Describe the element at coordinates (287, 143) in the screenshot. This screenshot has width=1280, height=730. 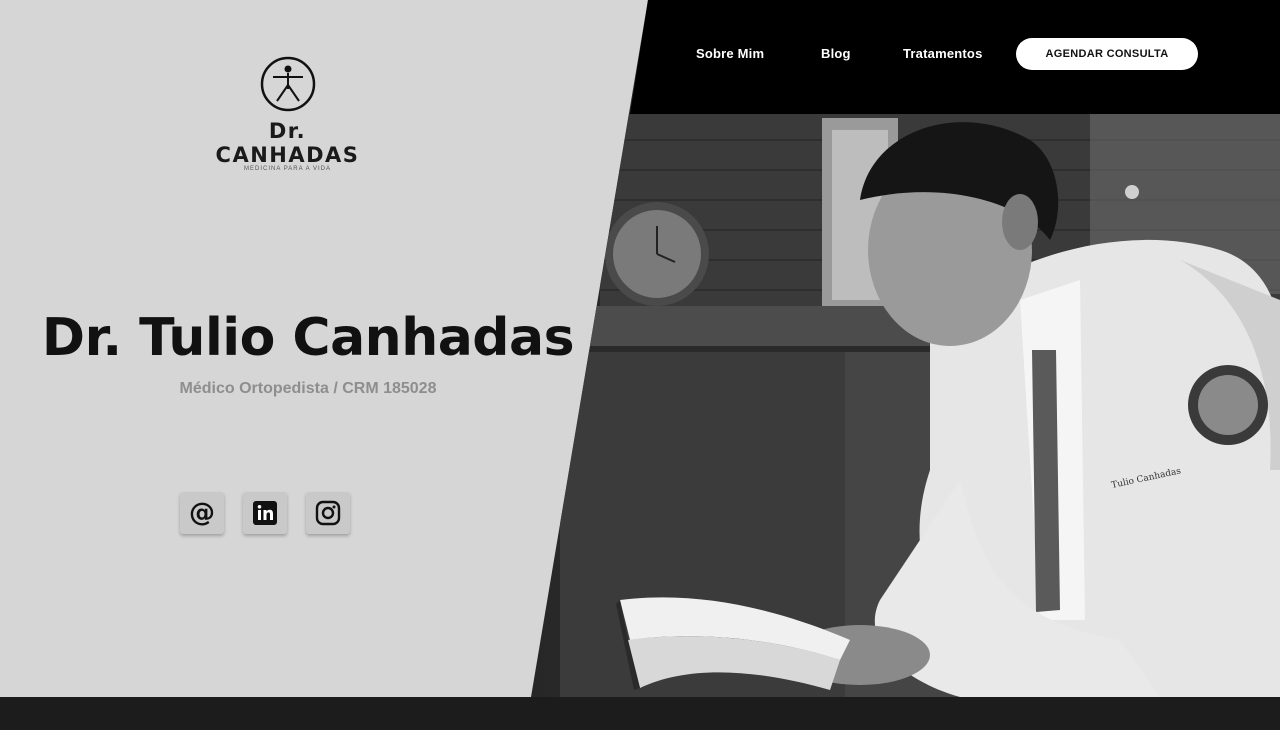
I see `logo-wordmark: Dr. CANHADAS` at that location.